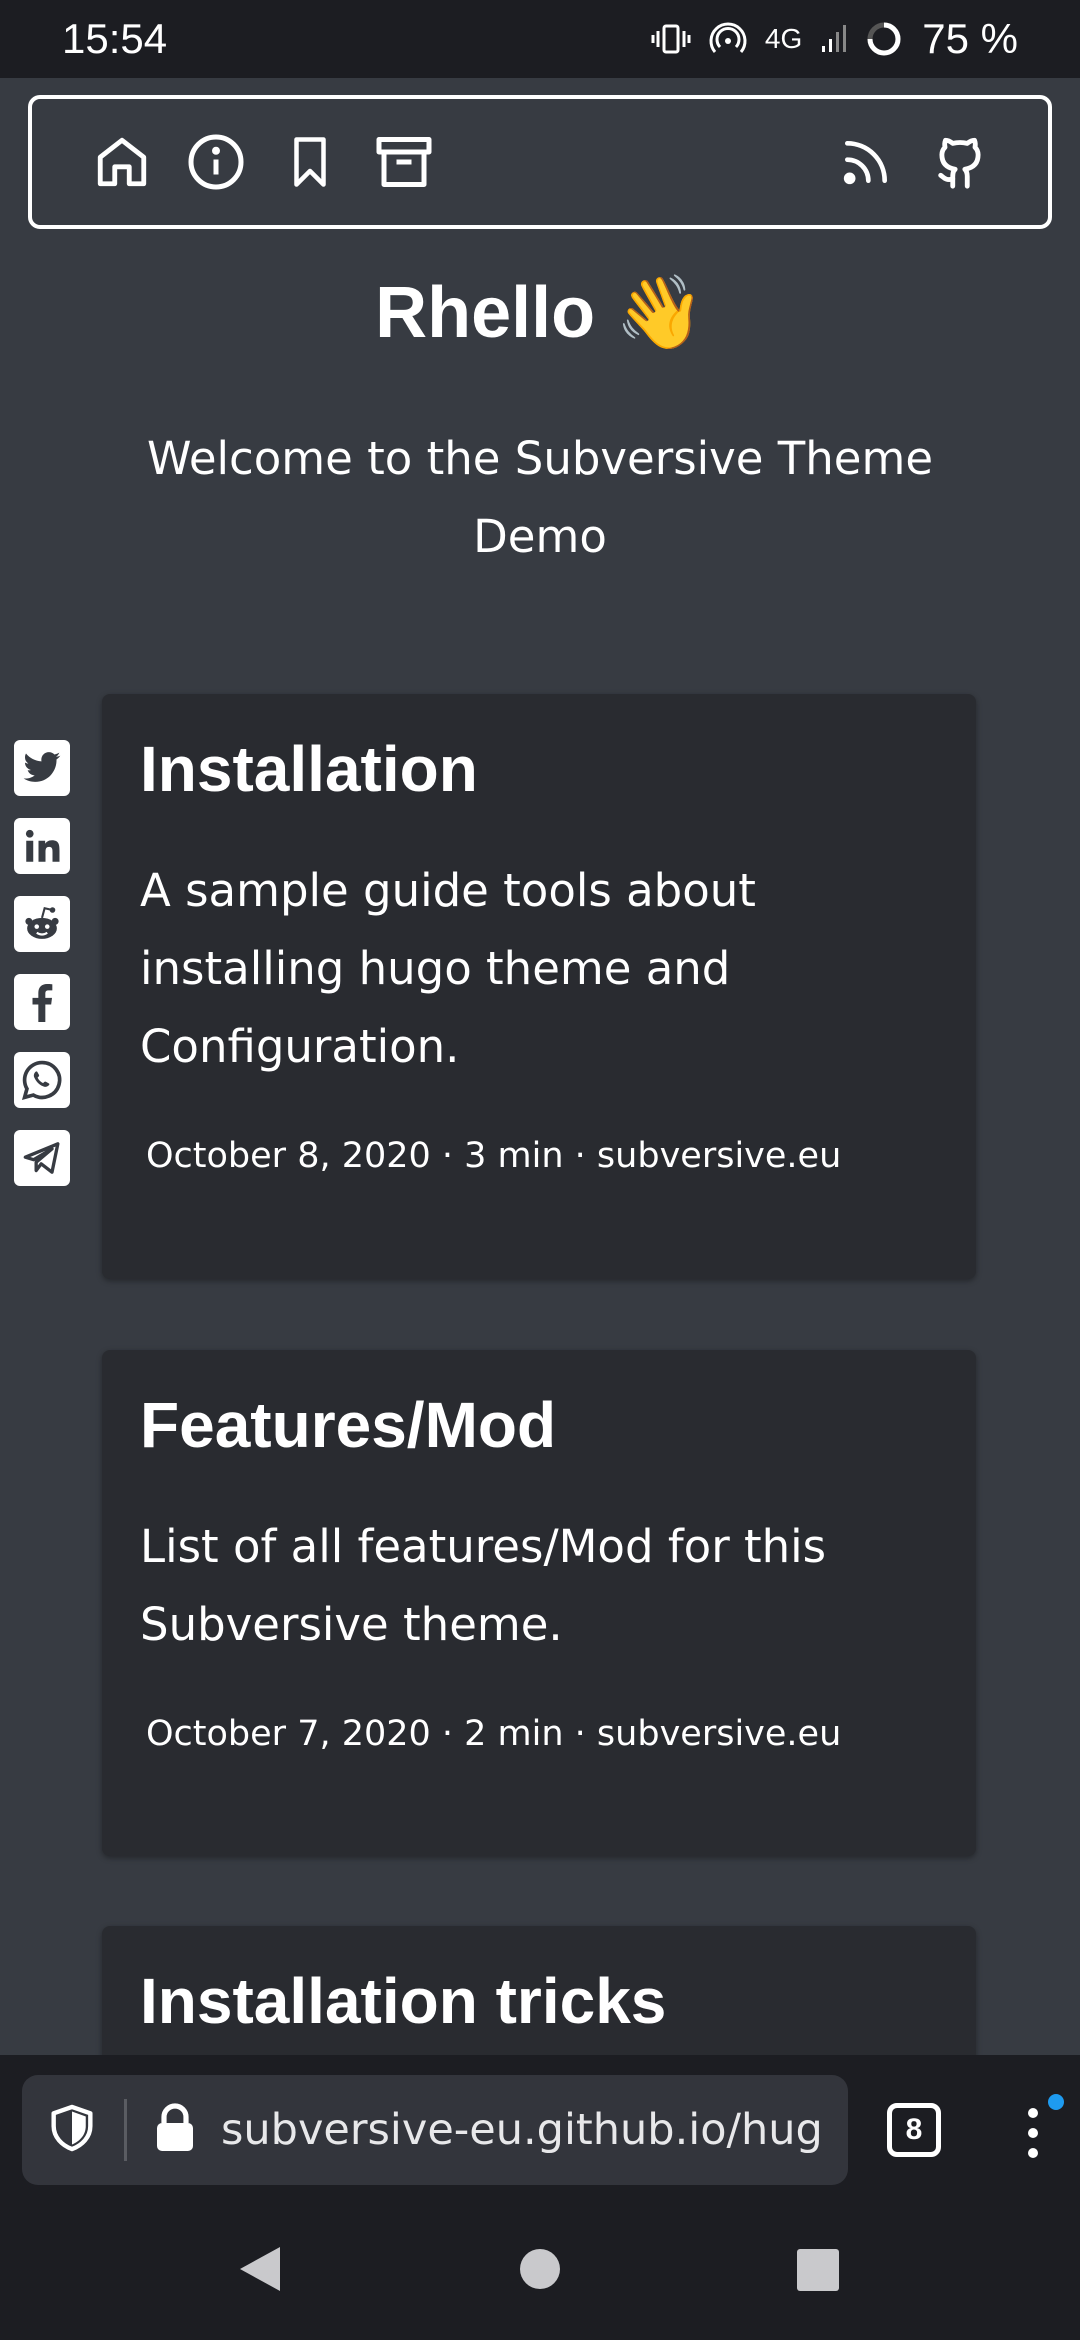 This screenshot has height=2340, width=1080. I want to click on url-text: subversive-eu.github.io/hug, so click(522, 2130).